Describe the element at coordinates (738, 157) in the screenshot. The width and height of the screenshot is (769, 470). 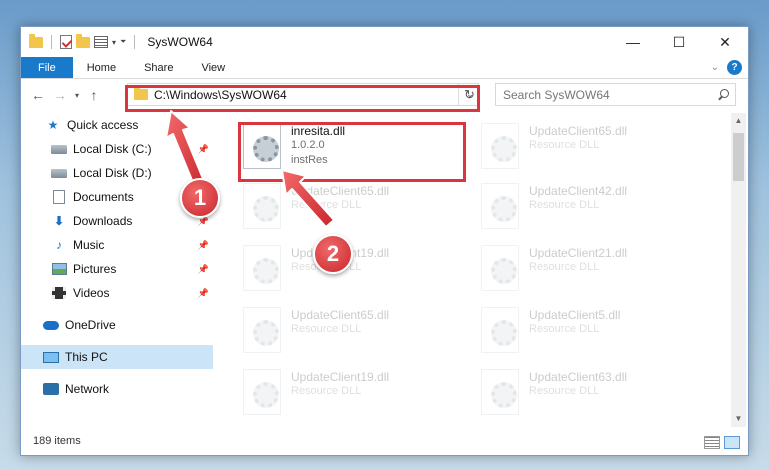
I see `scroll-thumb` at that location.